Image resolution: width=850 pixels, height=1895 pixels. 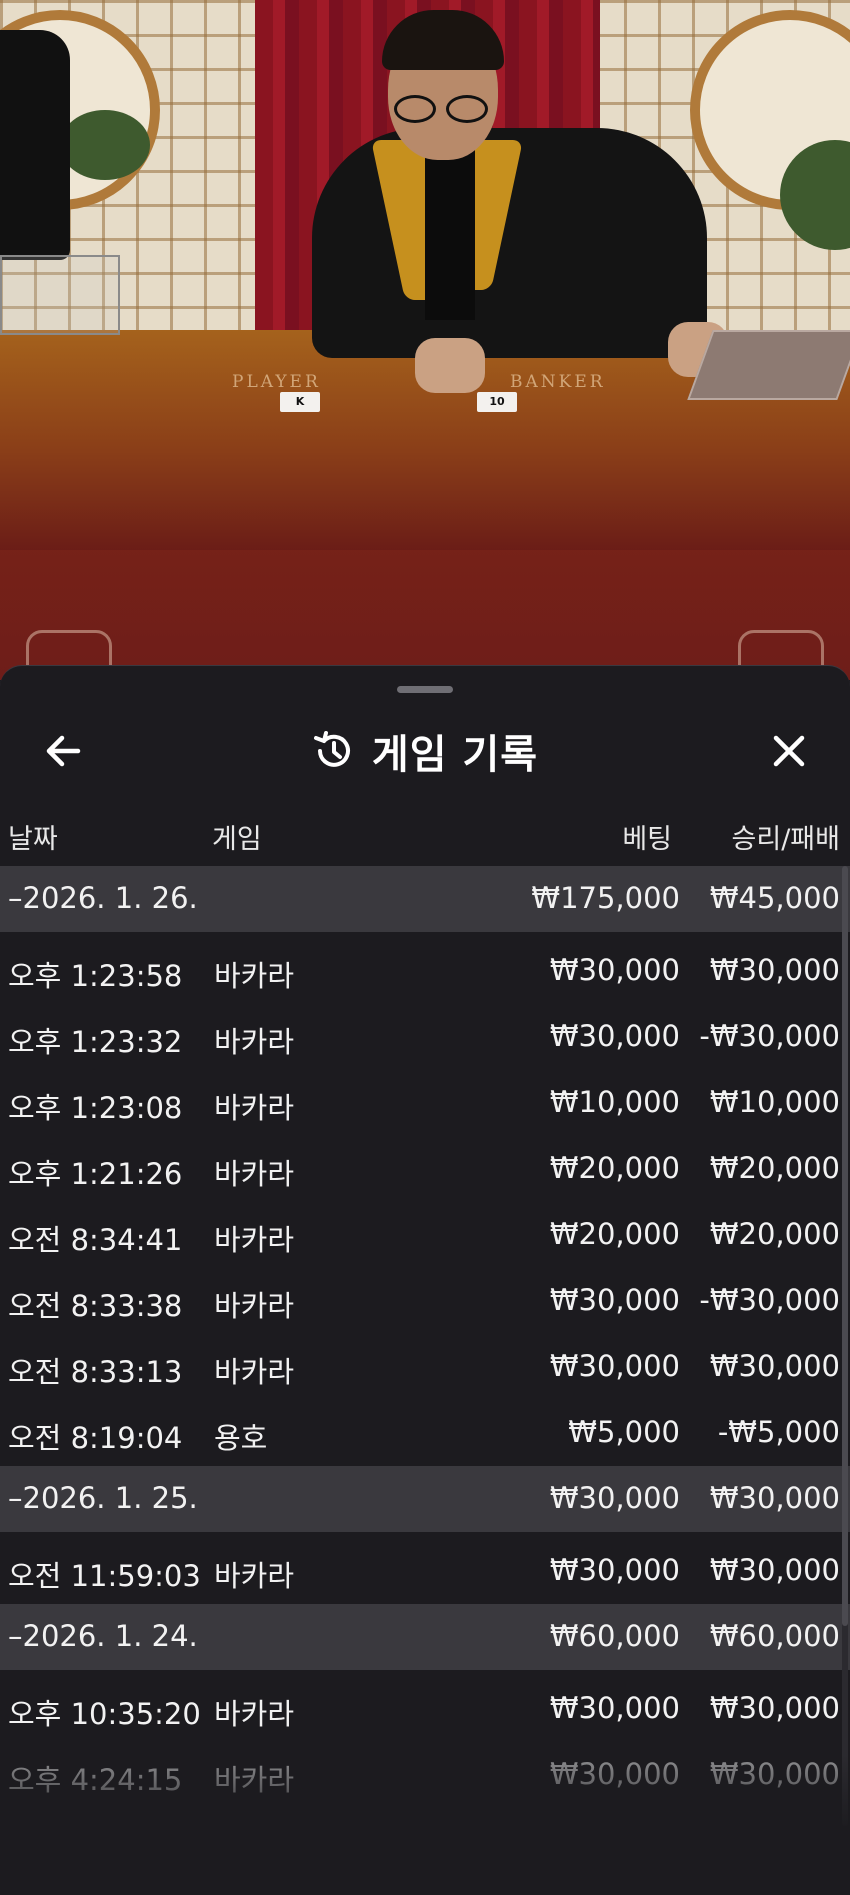 I want to click on row-result: -₩5,000, so click(x=778, y=1432).